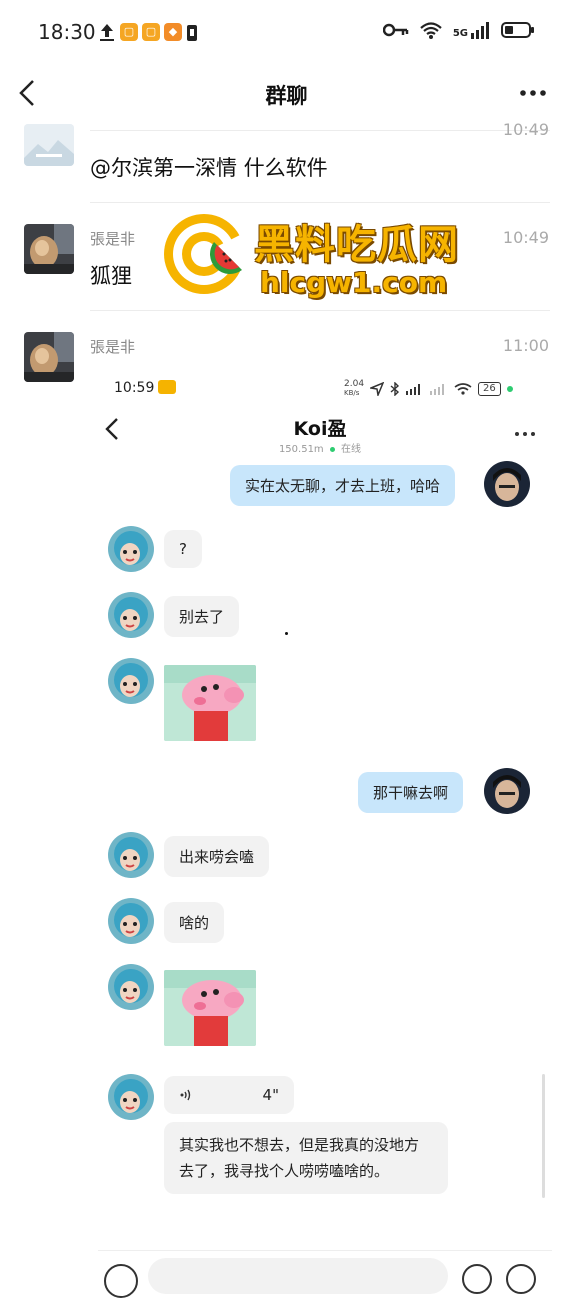 This screenshot has height=1298, width=573. Describe the element at coordinates (525, 345) in the screenshot. I see `message-time: 11:00` at that location.